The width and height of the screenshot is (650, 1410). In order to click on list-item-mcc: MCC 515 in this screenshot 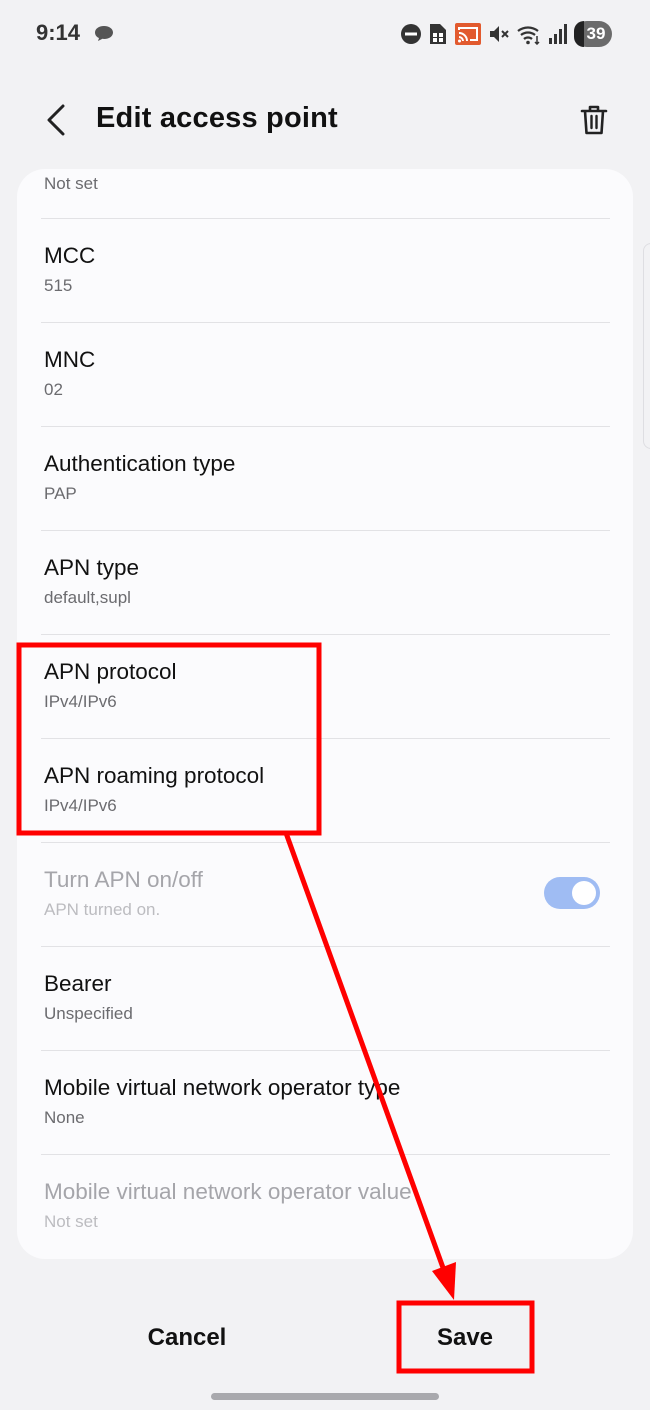, I will do `click(325, 271)`.